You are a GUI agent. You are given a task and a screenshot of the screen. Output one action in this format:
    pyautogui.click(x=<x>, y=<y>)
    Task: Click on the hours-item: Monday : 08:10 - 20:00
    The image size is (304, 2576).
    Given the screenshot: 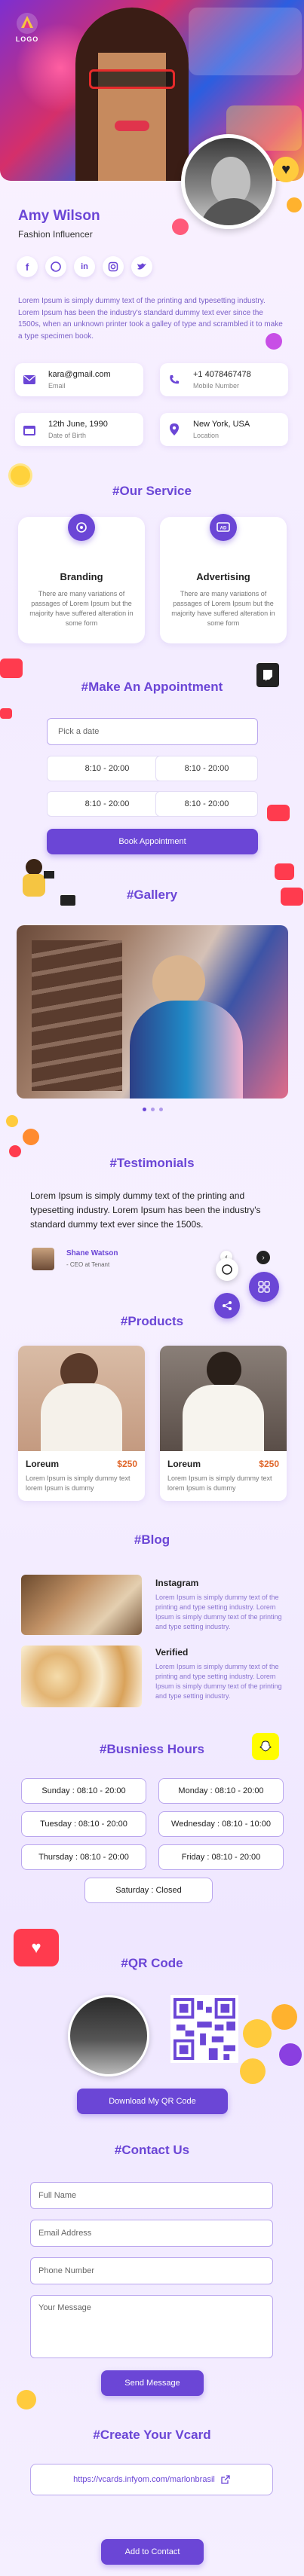 What is the action you would take?
    pyautogui.click(x=221, y=1791)
    